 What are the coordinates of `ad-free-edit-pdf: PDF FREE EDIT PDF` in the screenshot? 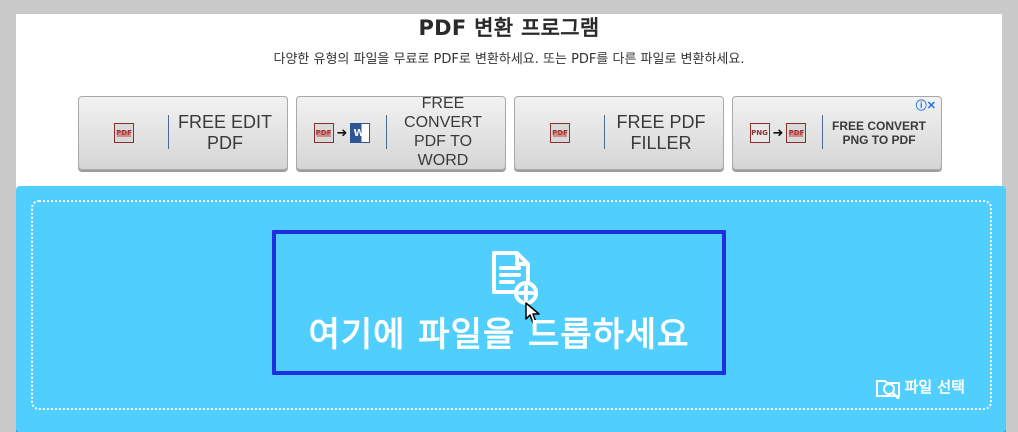 It's located at (183, 133).